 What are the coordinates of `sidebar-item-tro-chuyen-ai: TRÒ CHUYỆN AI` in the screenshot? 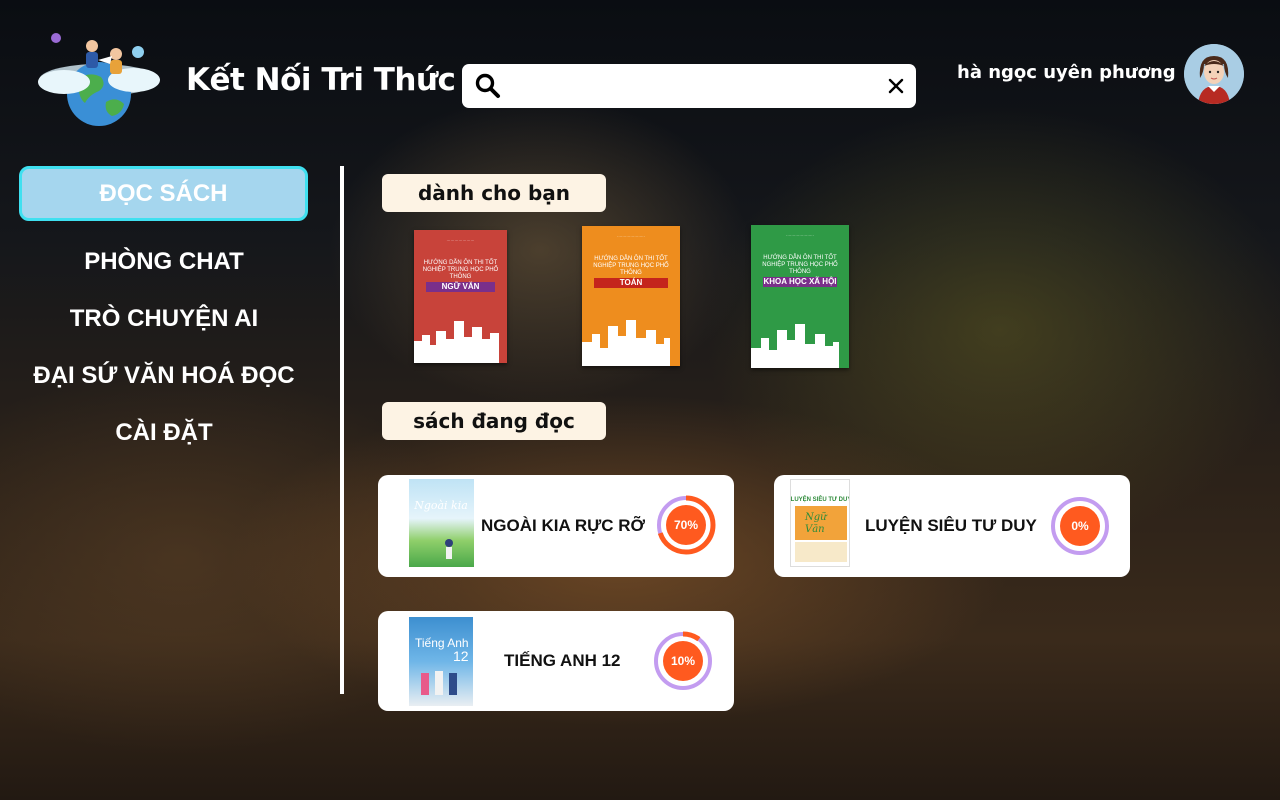 It's located at (164, 319).